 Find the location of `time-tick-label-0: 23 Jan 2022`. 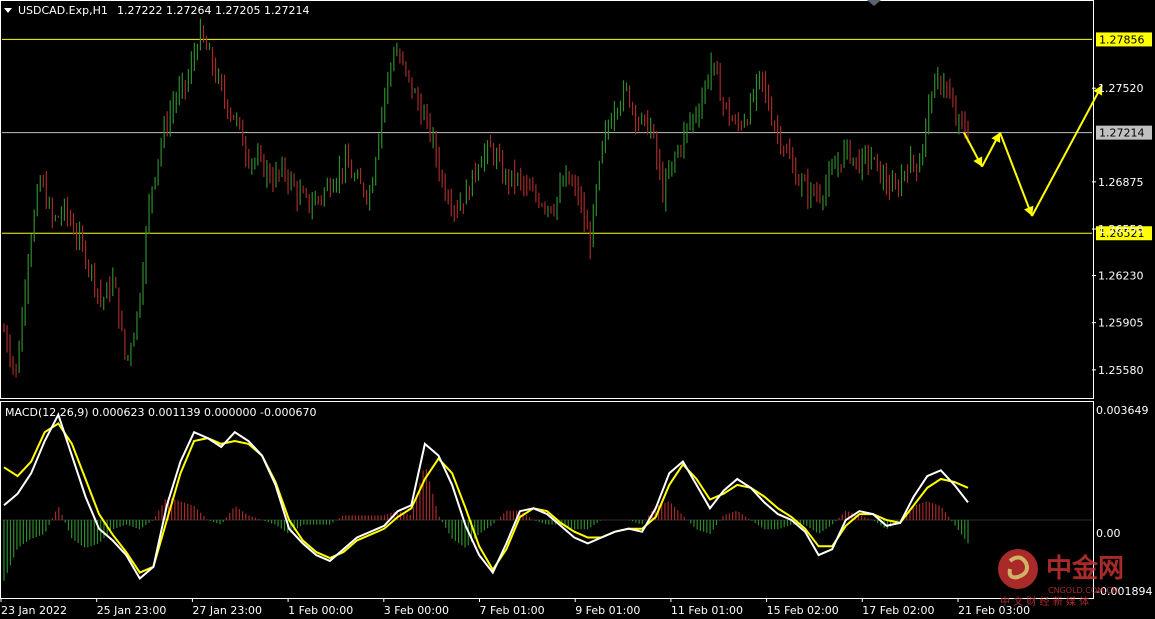

time-tick-label-0: 23 Jan 2022 is located at coordinates (34, 610).